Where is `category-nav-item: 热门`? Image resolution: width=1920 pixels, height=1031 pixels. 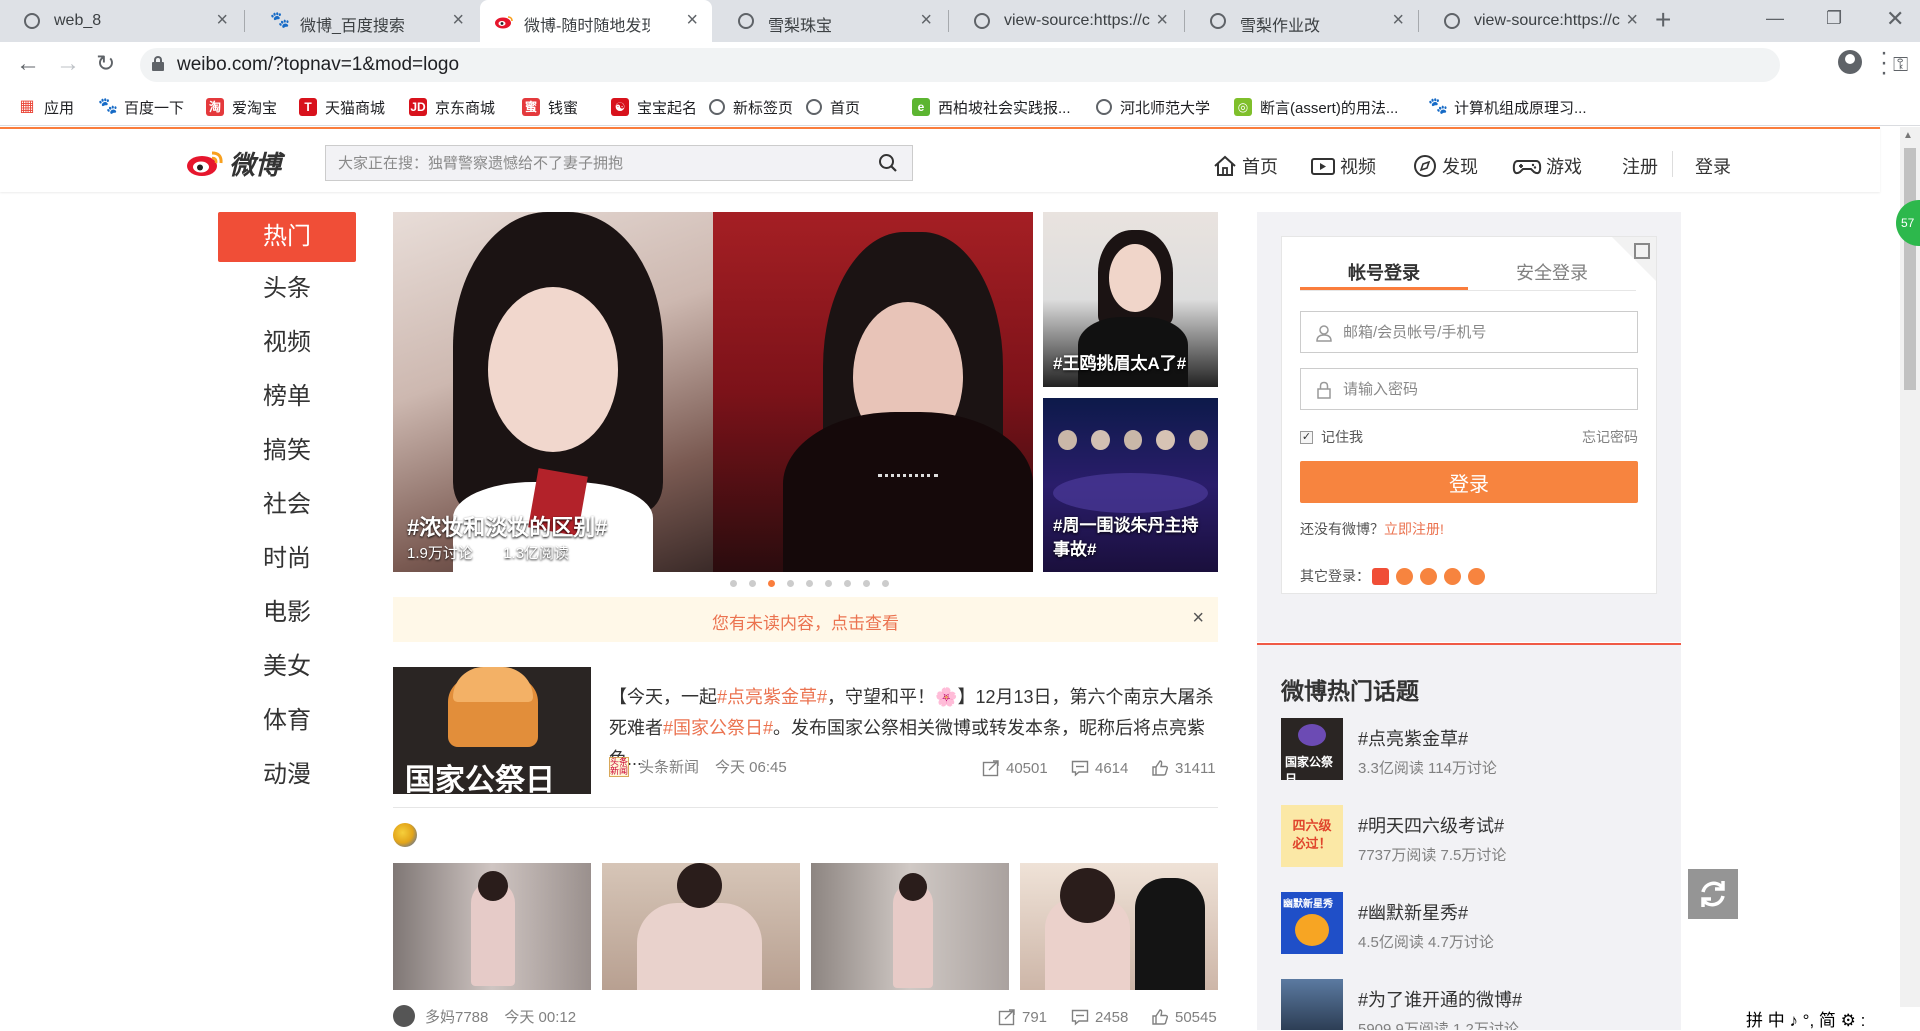 category-nav-item: 热门 is located at coordinates (287, 237).